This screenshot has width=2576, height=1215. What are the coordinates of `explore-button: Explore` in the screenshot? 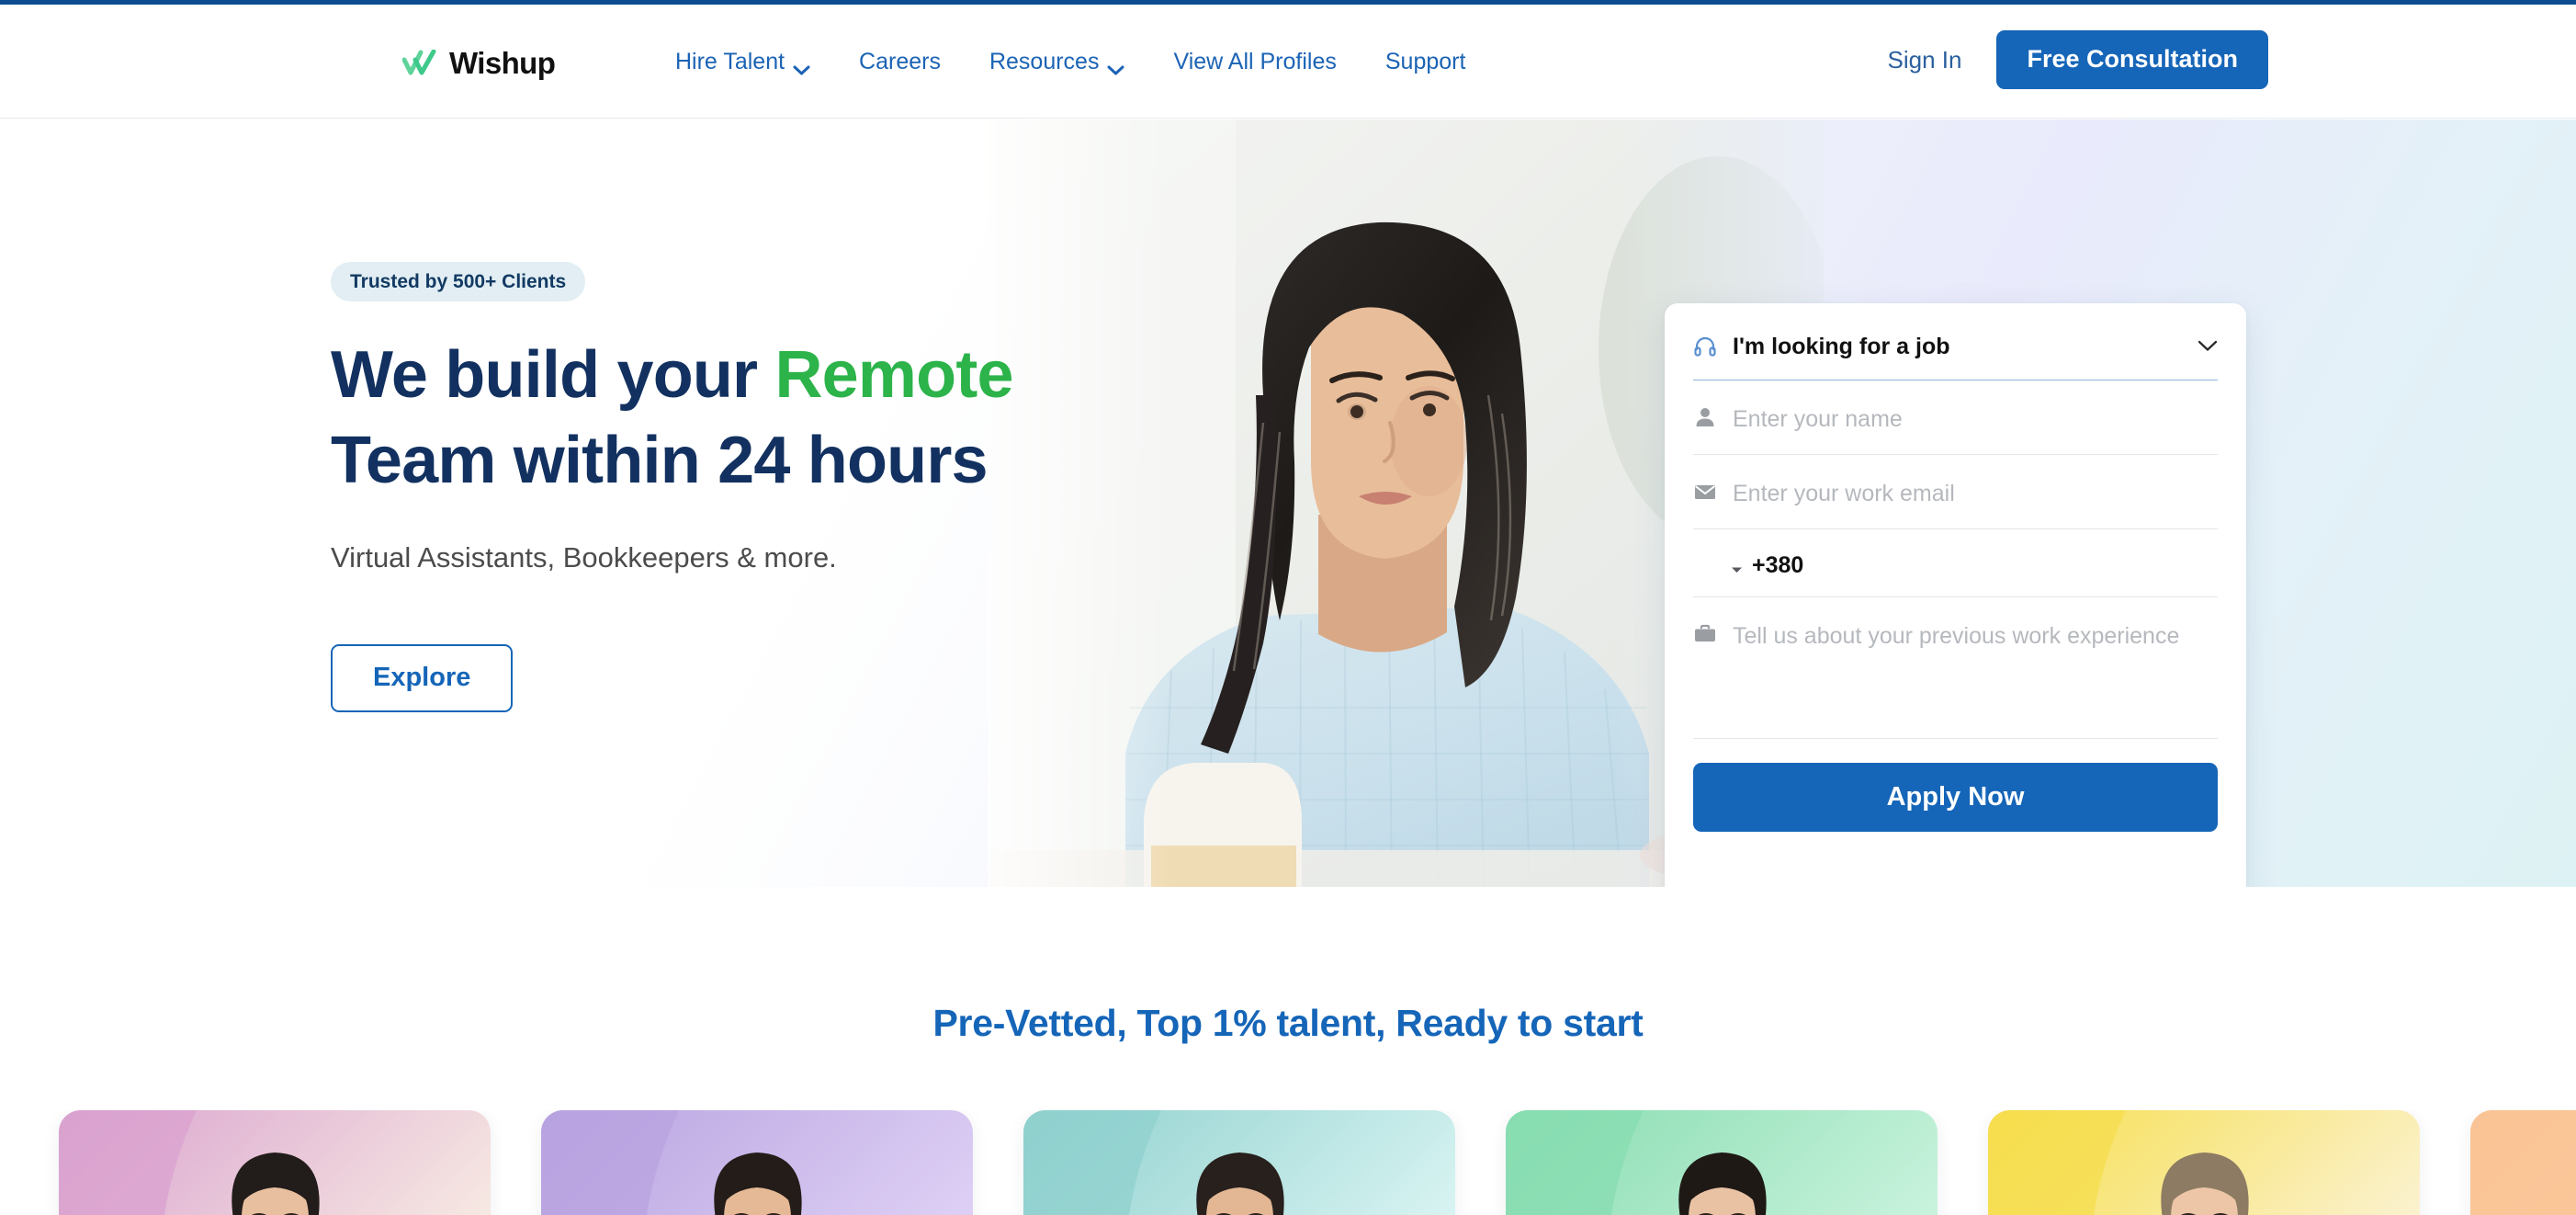 It's located at (422, 678).